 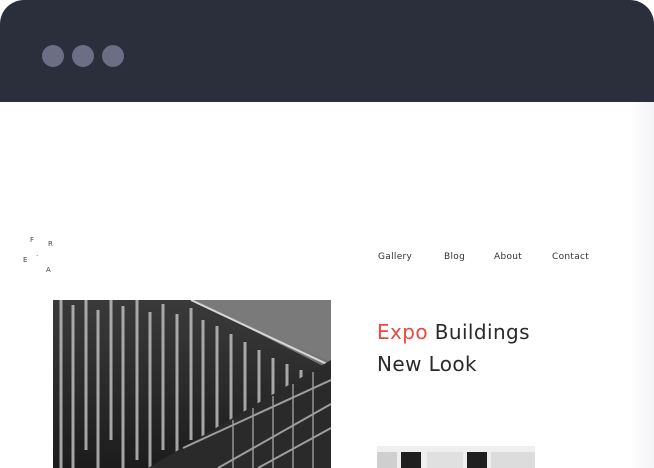 I want to click on nav-item-contact: Contact, so click(x=570, y=257).